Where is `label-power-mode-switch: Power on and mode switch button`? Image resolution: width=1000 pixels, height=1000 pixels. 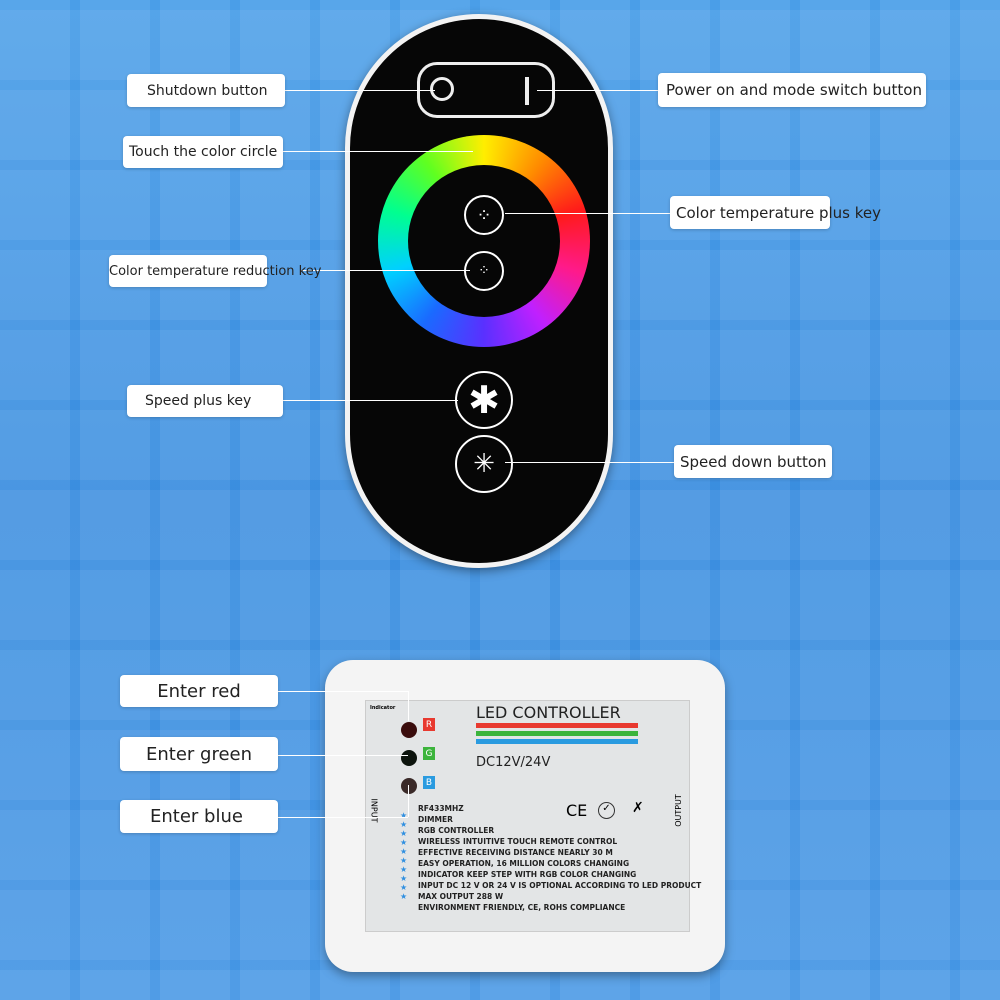 label-power-mode-switch: Power on and mode switch button is located at coordinates (792, 90).